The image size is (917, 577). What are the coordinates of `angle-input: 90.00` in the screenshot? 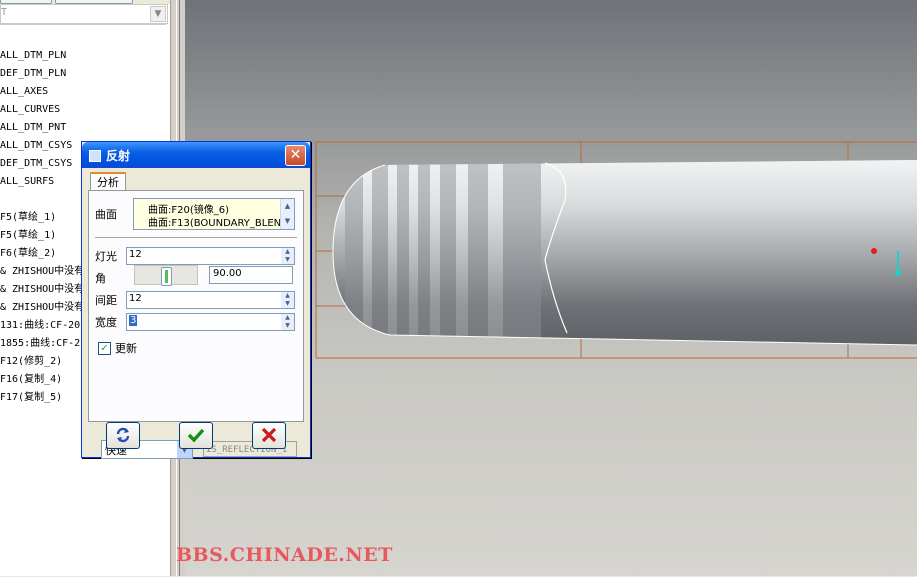 It's located at (251, 275).